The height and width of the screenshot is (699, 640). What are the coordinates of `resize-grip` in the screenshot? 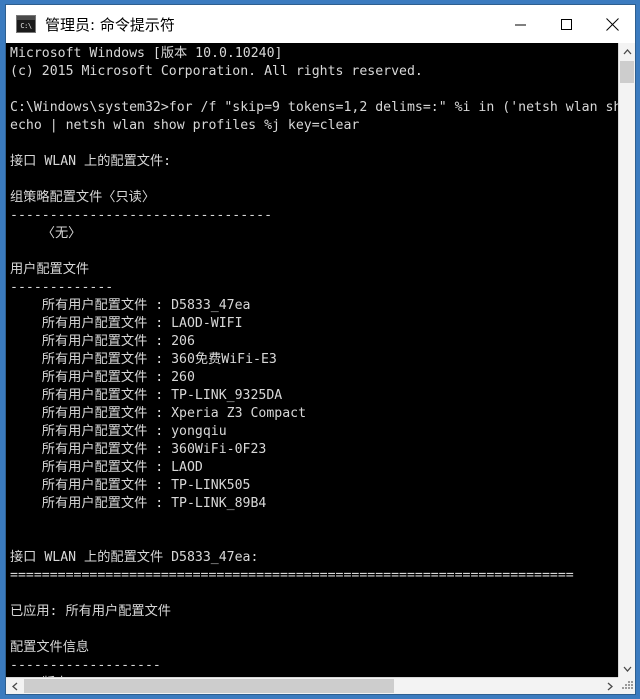 It's located at (626, 685).